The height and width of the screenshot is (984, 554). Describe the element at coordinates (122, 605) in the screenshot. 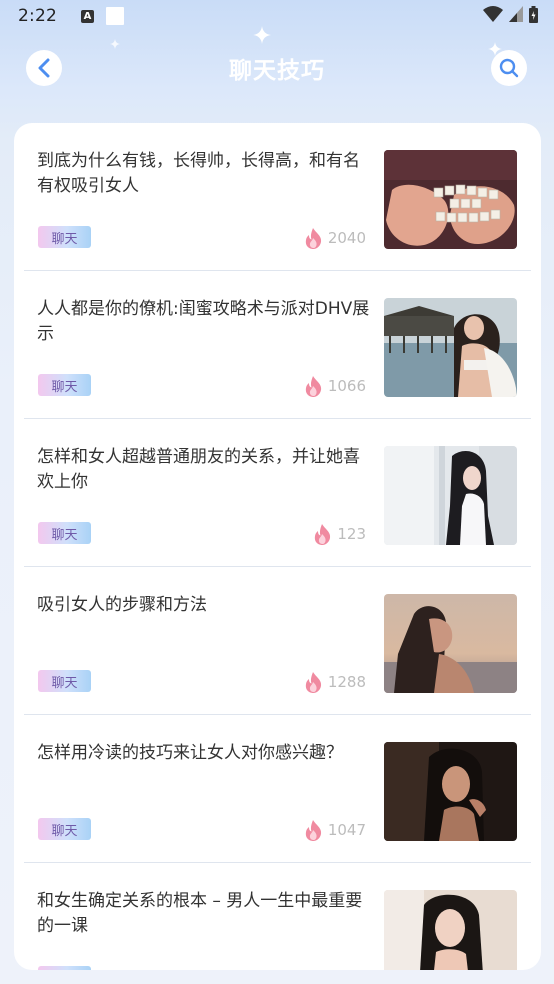

I see `article-title: 吸引女人的步骤和方法` at that location.